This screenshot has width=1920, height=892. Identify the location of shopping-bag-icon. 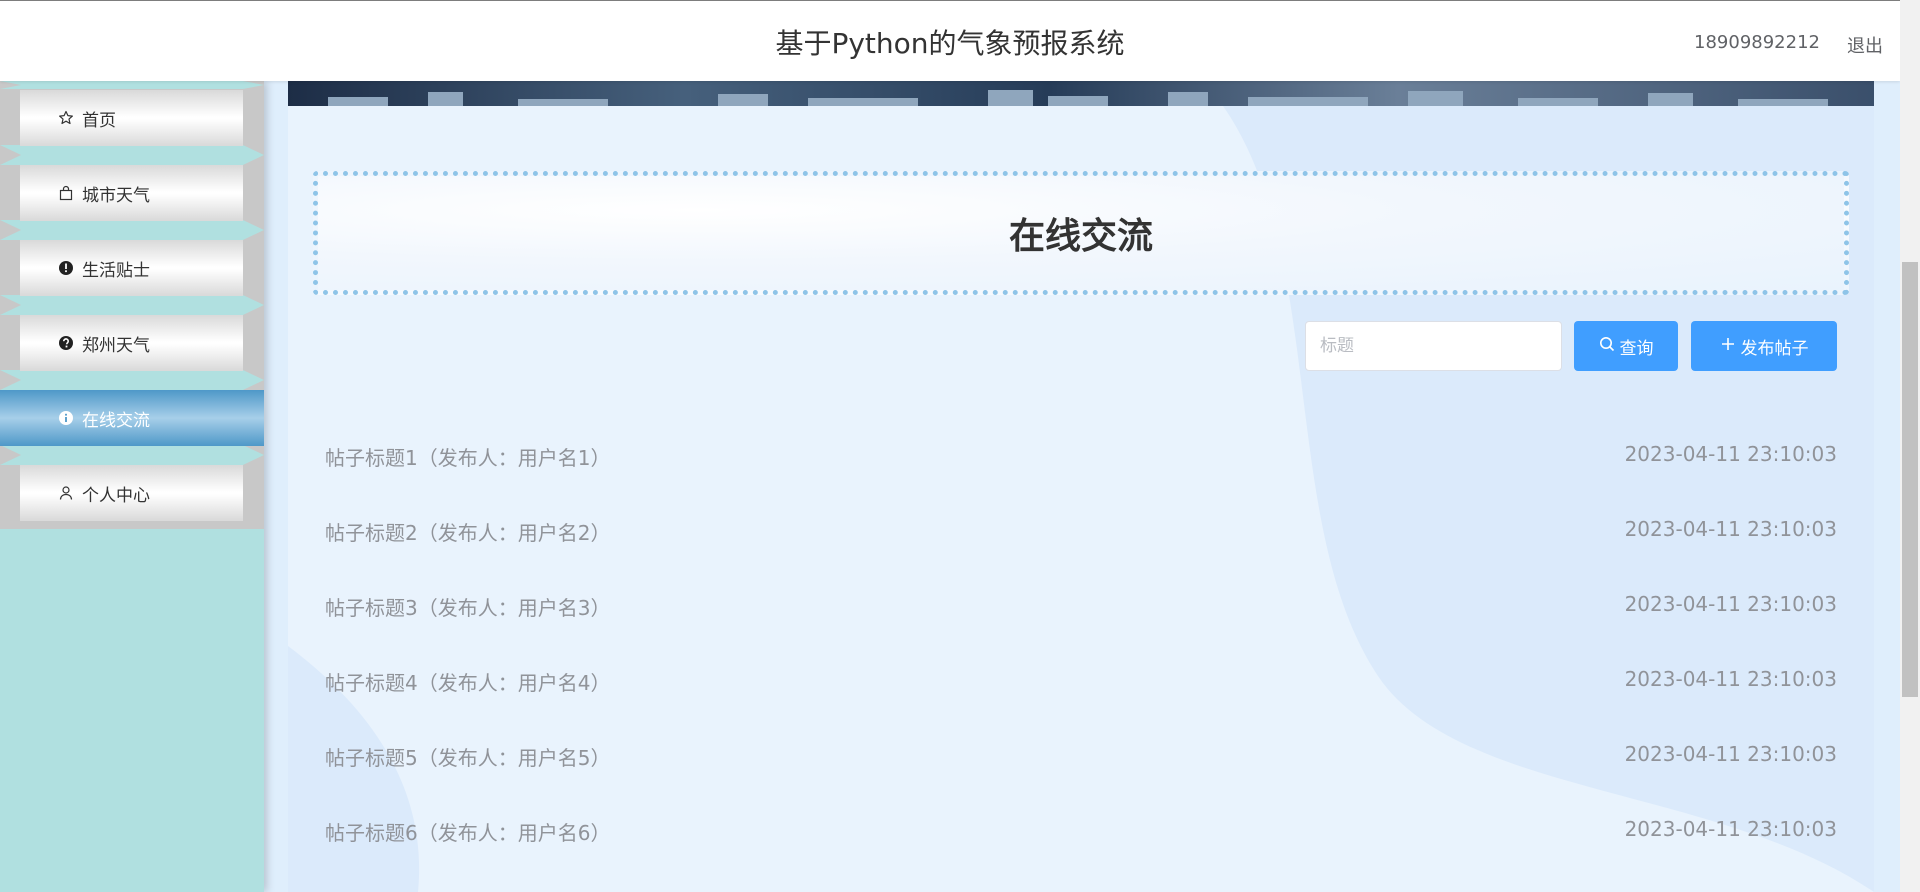
(66, 193).